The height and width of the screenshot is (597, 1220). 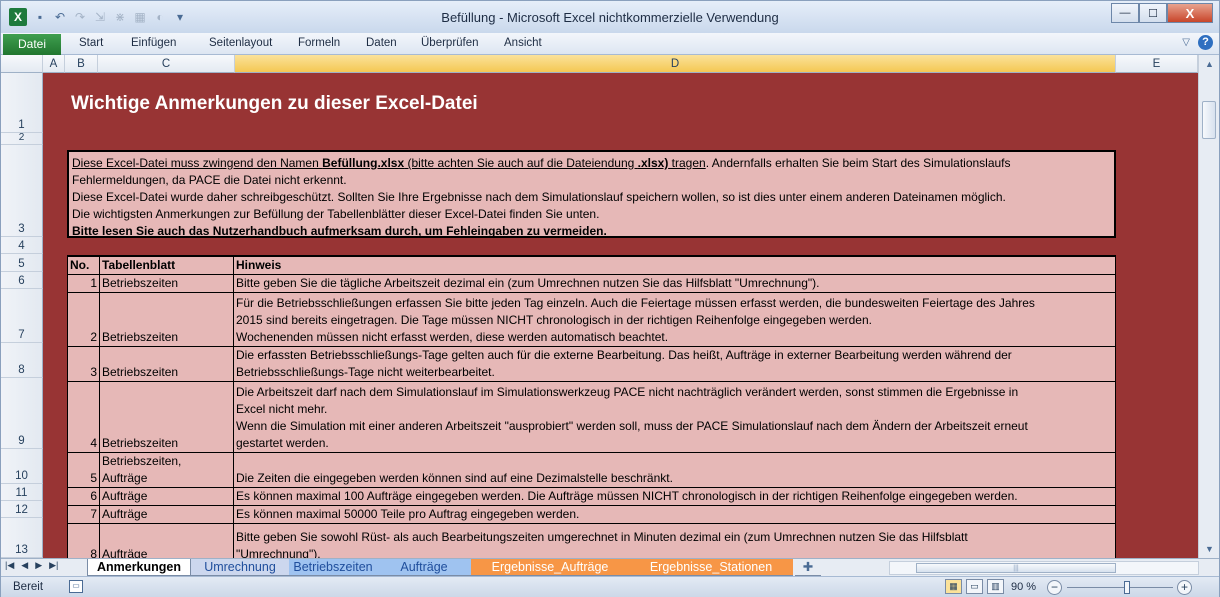 What do you see at coordinates (32, 44) in the screenshot?
I see `file-tab: Datei` at bounding box center [32, 44].